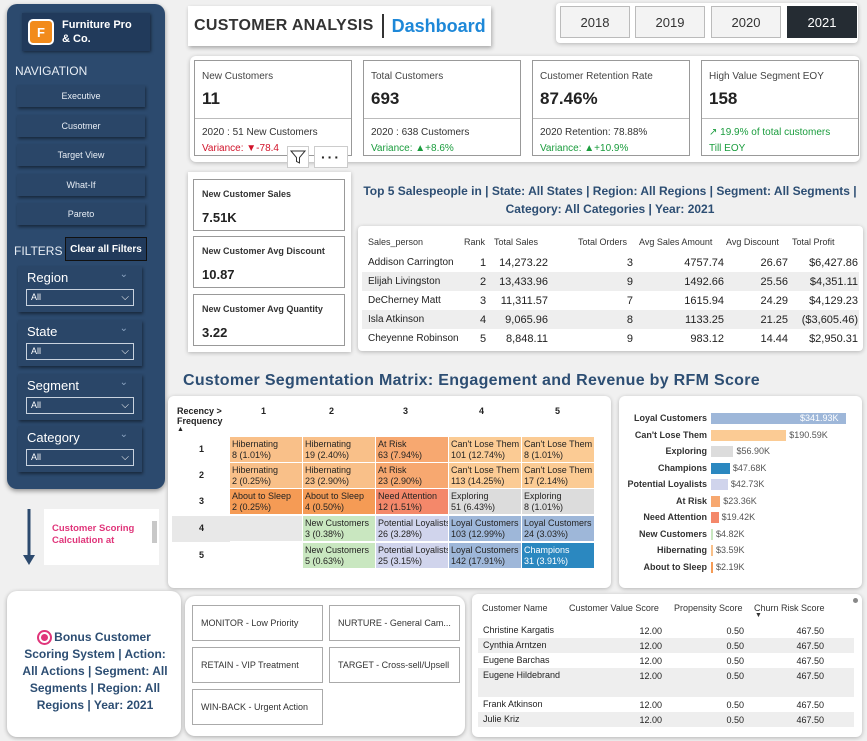 The width and height of the screenshot is (867, 741). I want to click on action-win-back-button: WIN-BACK - Urgent Action, so click(257, 707).